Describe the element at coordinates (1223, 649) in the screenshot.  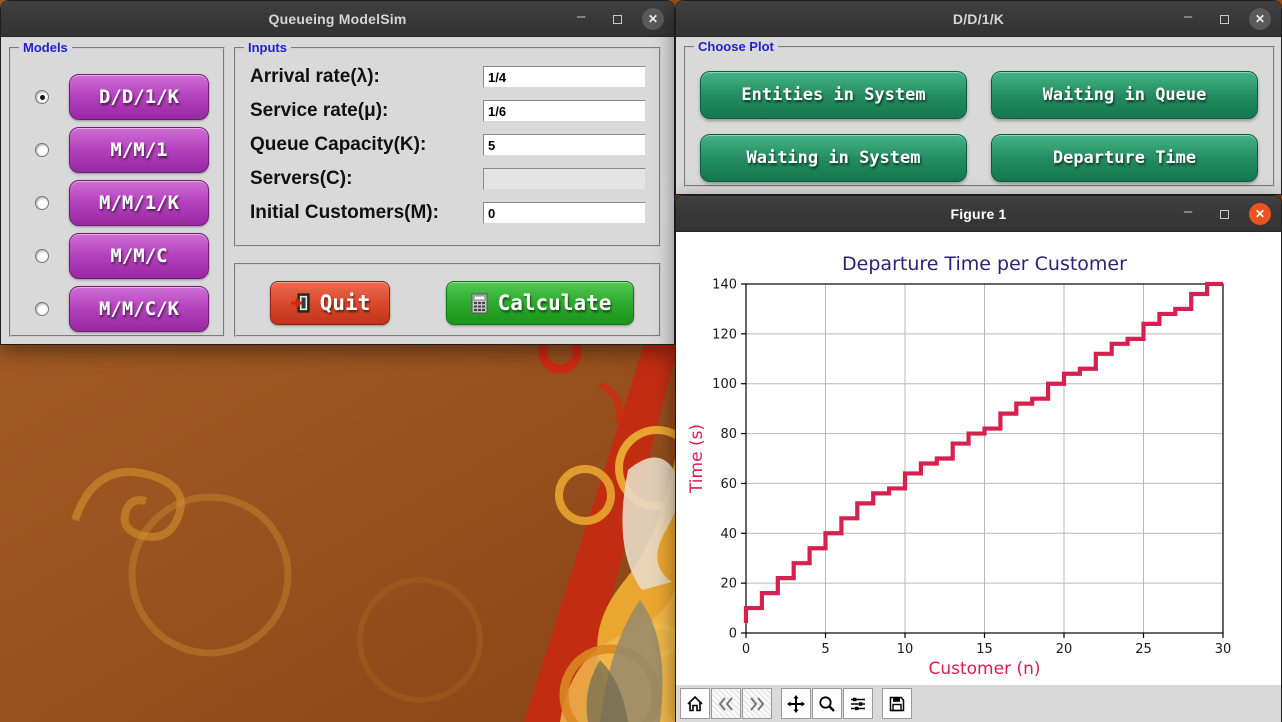
I see `svg-text: 30` at that location.